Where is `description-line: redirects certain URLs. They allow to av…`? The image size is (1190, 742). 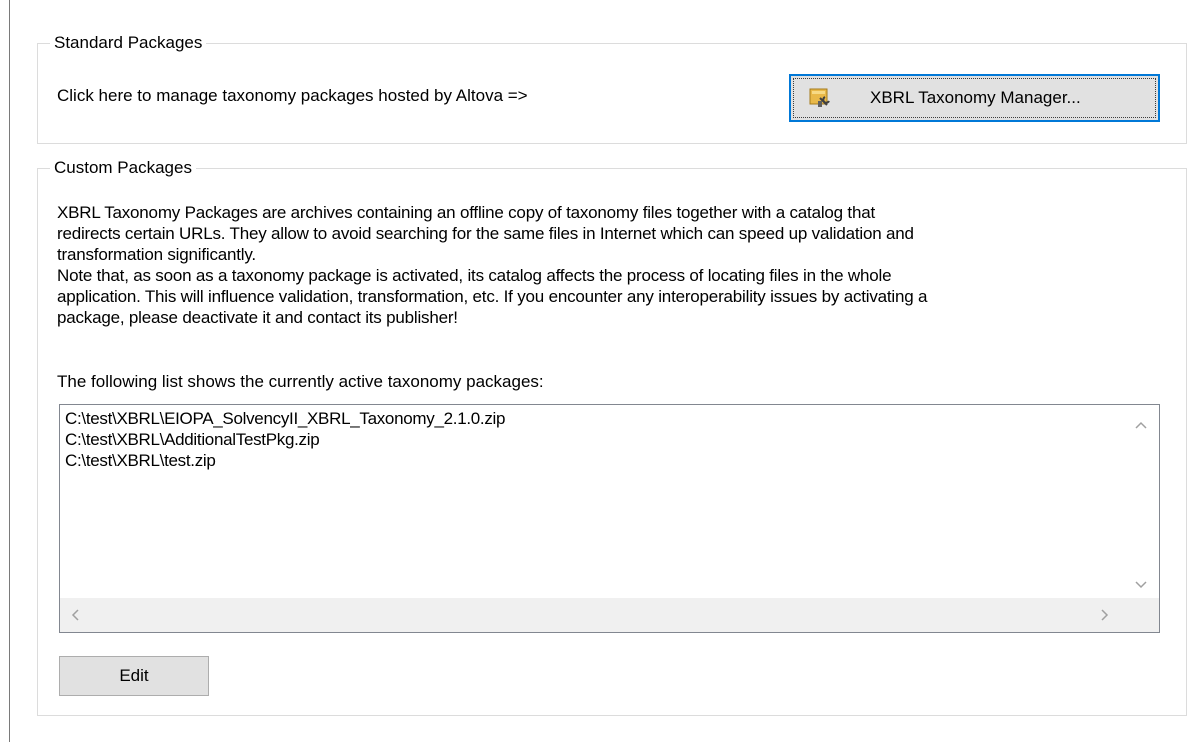
description-line: redirects certain URLs. They allow to av… is located at coordinates (485, 233).